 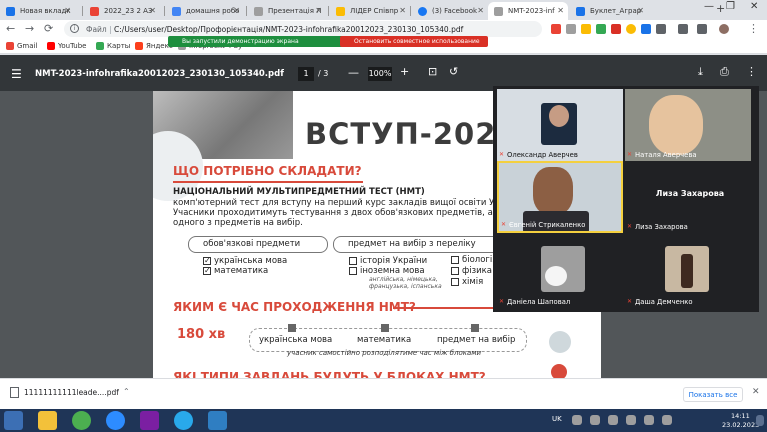 What do you see at coordinates (29, 28) in the screenshot?
I see `forward-icon: →` at bounding box center [29, 28].